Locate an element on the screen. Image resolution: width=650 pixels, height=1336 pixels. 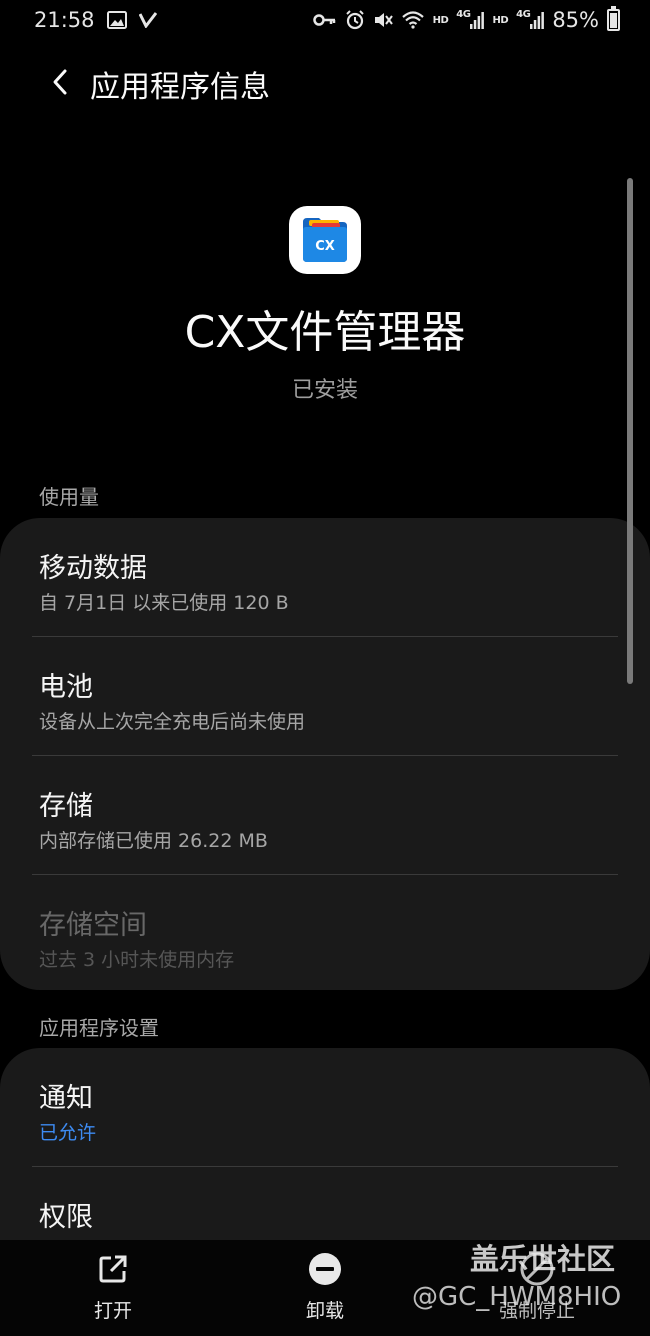
uninstall-button: 卸载 is located at coordinates (325, 1290).